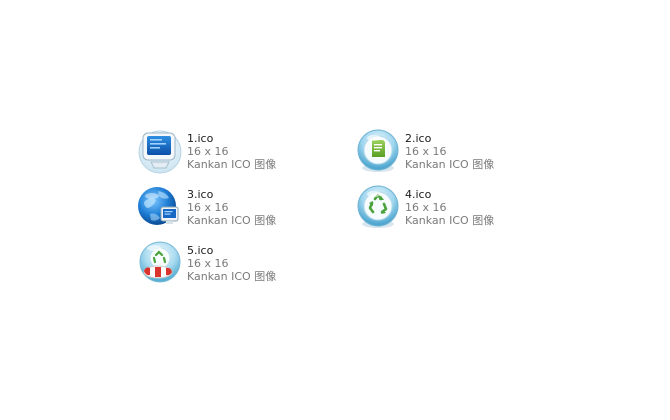 Image resolution: width=670 pixels, height=420 pixels. I want to click on monitor-icon, so click(160, 150).